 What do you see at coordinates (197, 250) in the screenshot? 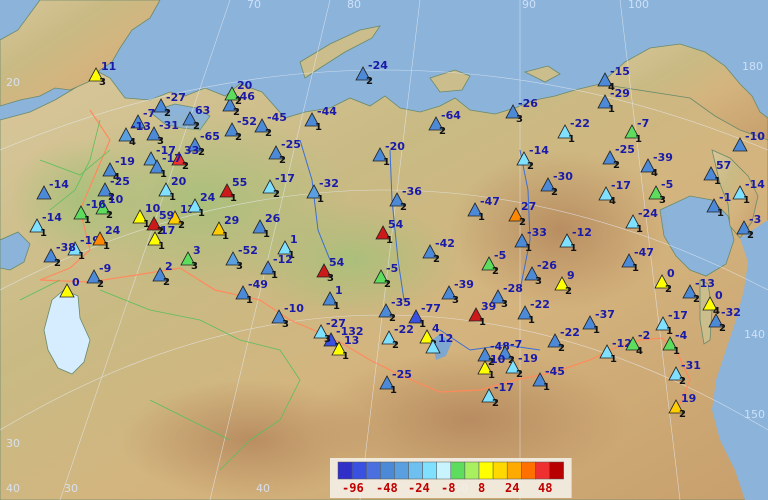
I see `tendency-value: 3` at bounding box center [197, 250].